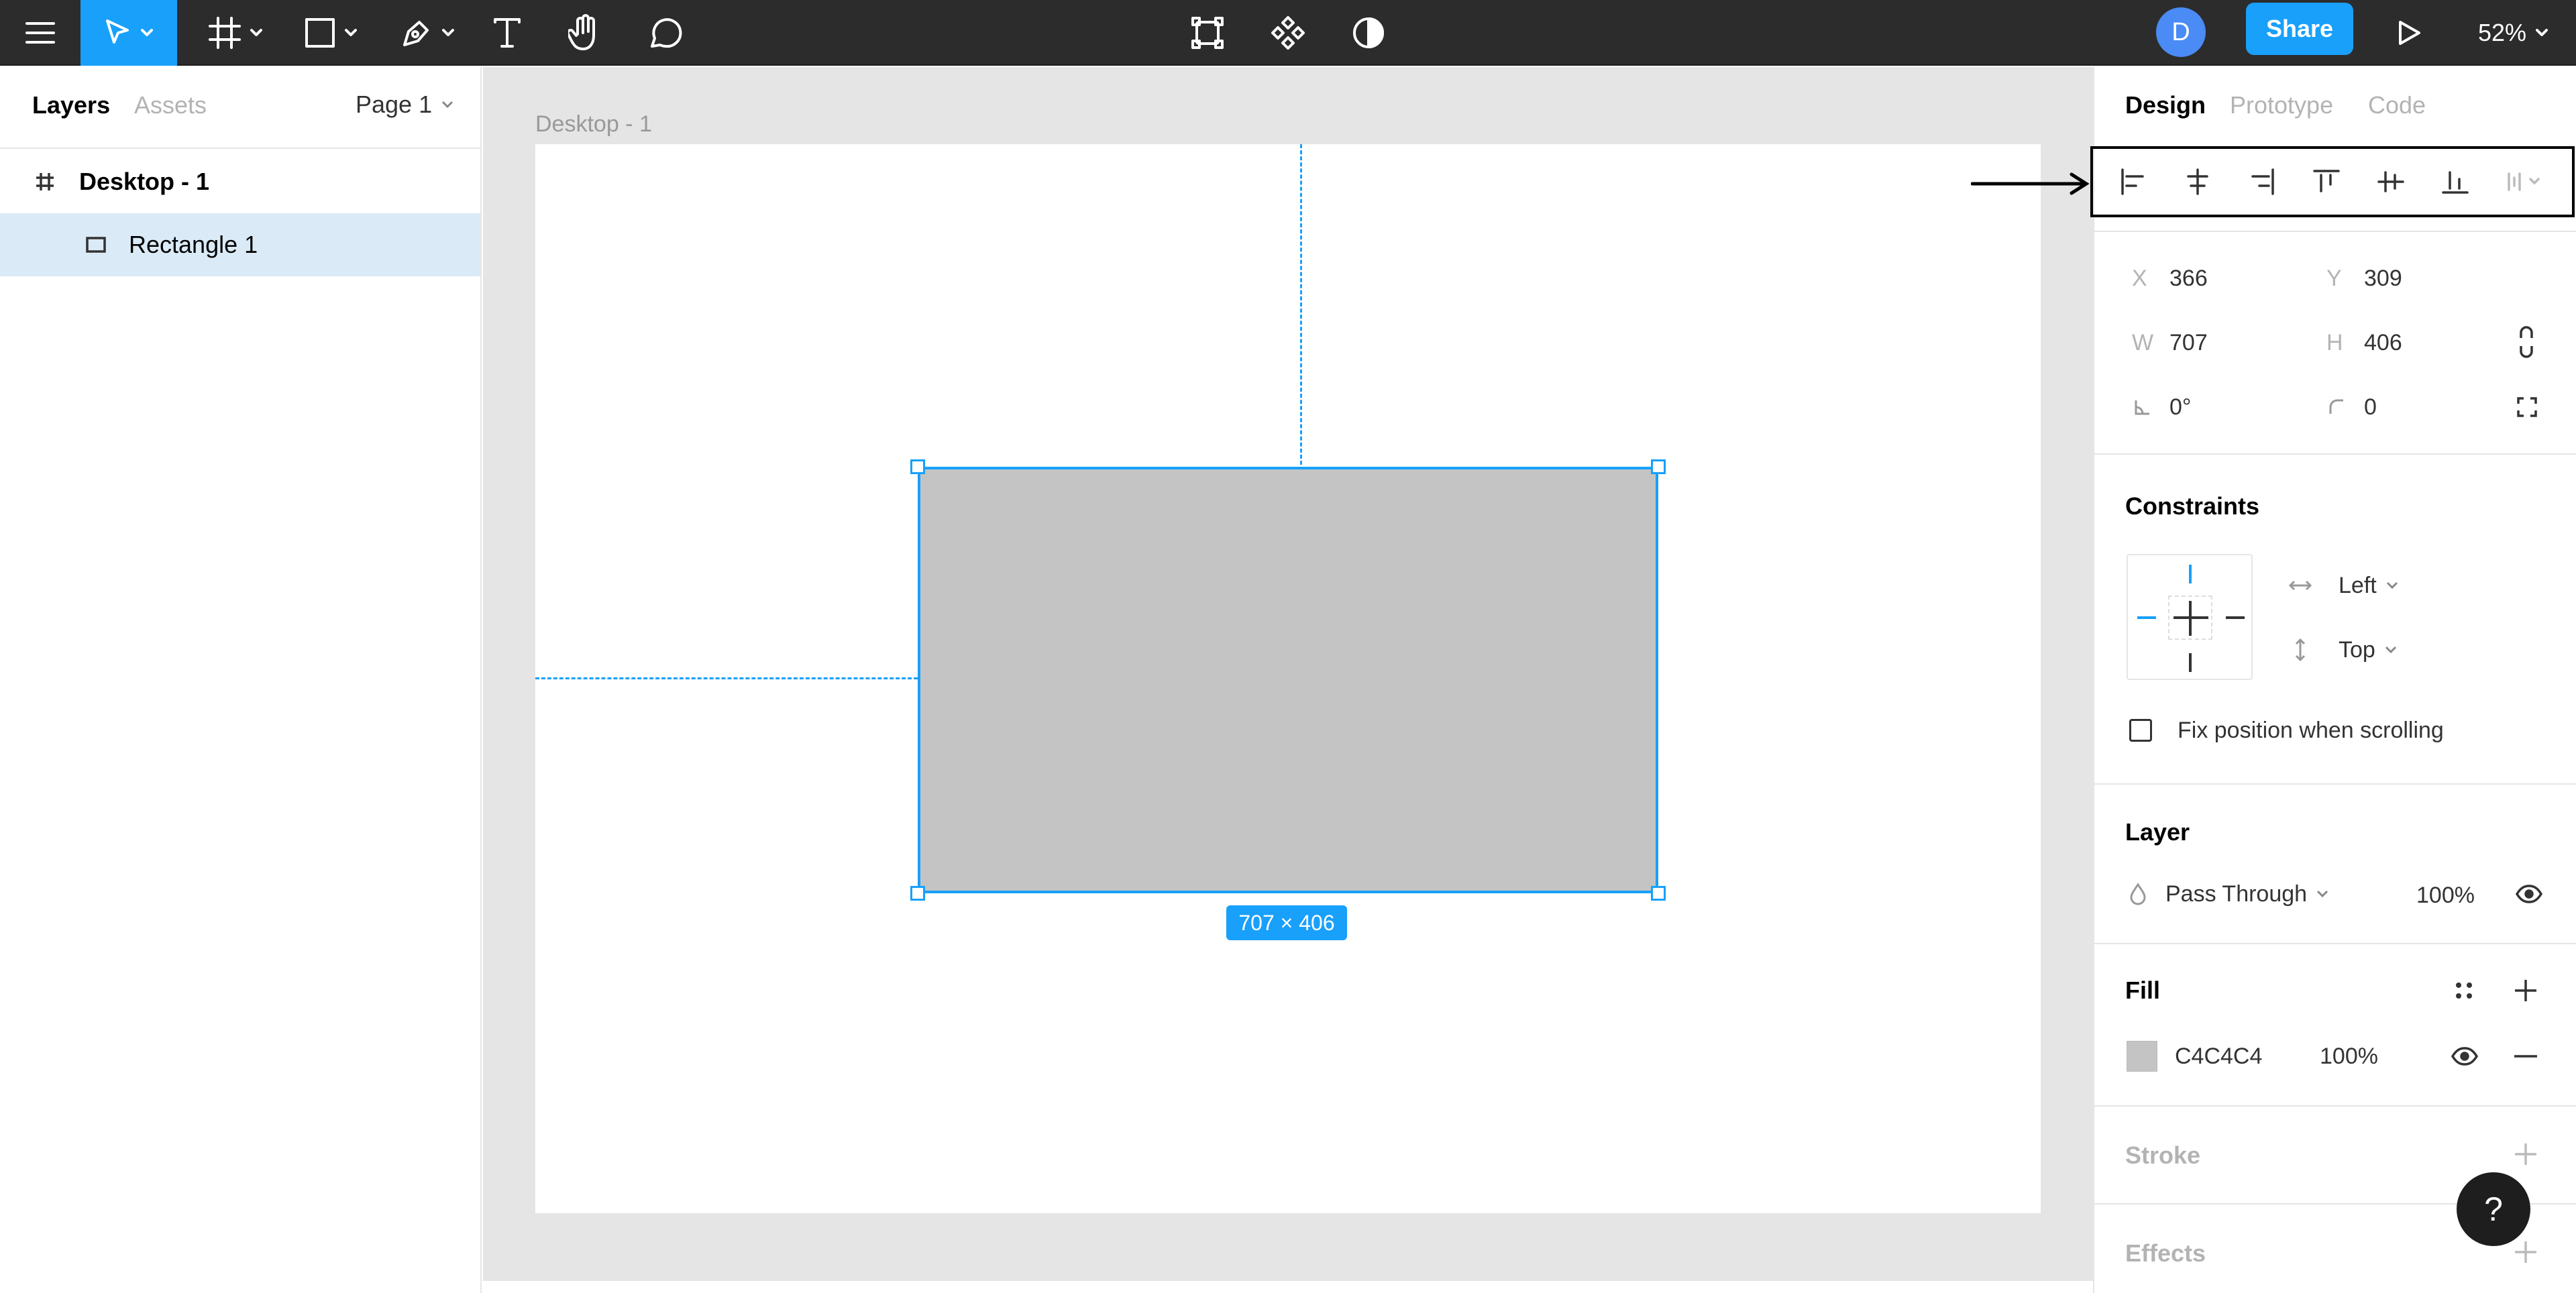 This screenshot has height=1293, width=2576. I want to click on zoom-menu: 52%, so click(2513, 33).